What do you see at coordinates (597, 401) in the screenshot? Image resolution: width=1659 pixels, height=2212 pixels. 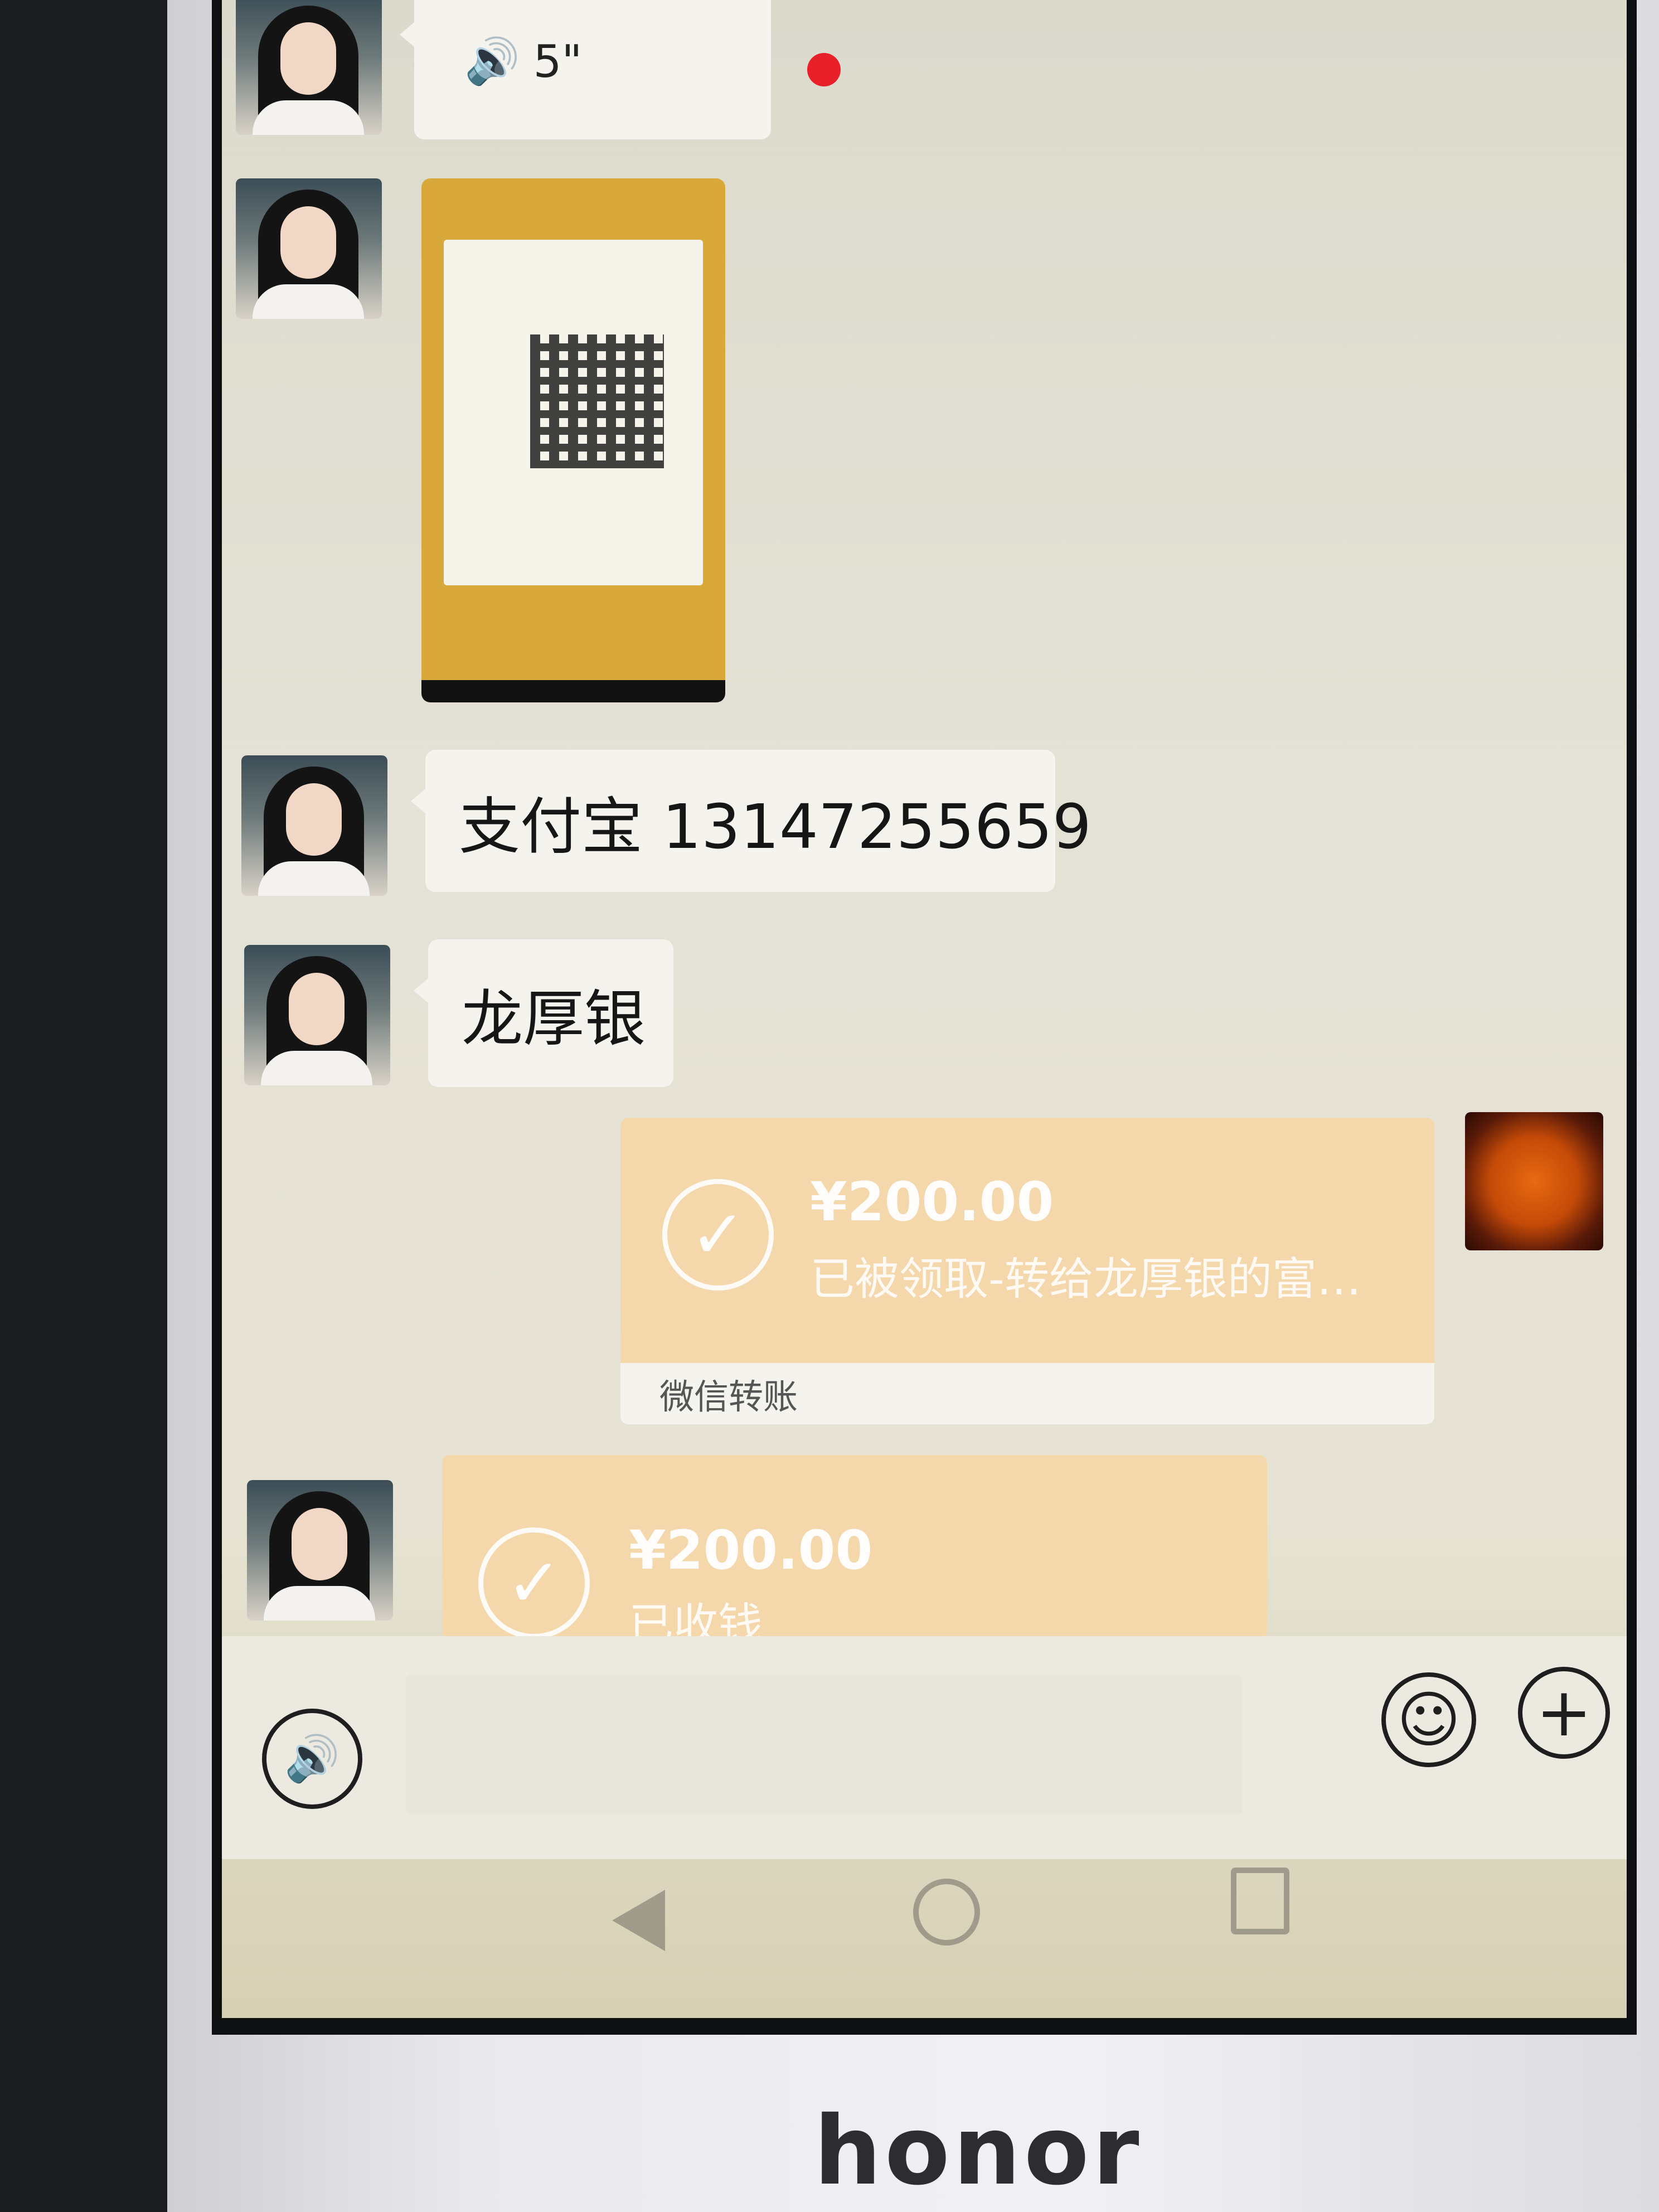 I see `qr-code-icon` at bounding box center [597, 401].